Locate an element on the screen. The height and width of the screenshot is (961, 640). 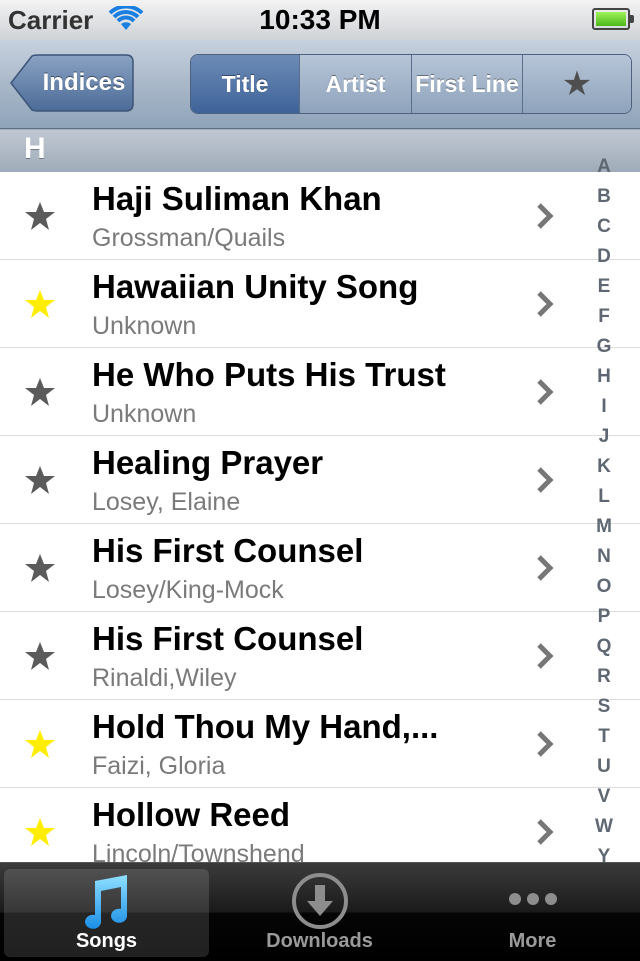
song-title: Haji Suliman Khan is located at coordinates (237, 198).